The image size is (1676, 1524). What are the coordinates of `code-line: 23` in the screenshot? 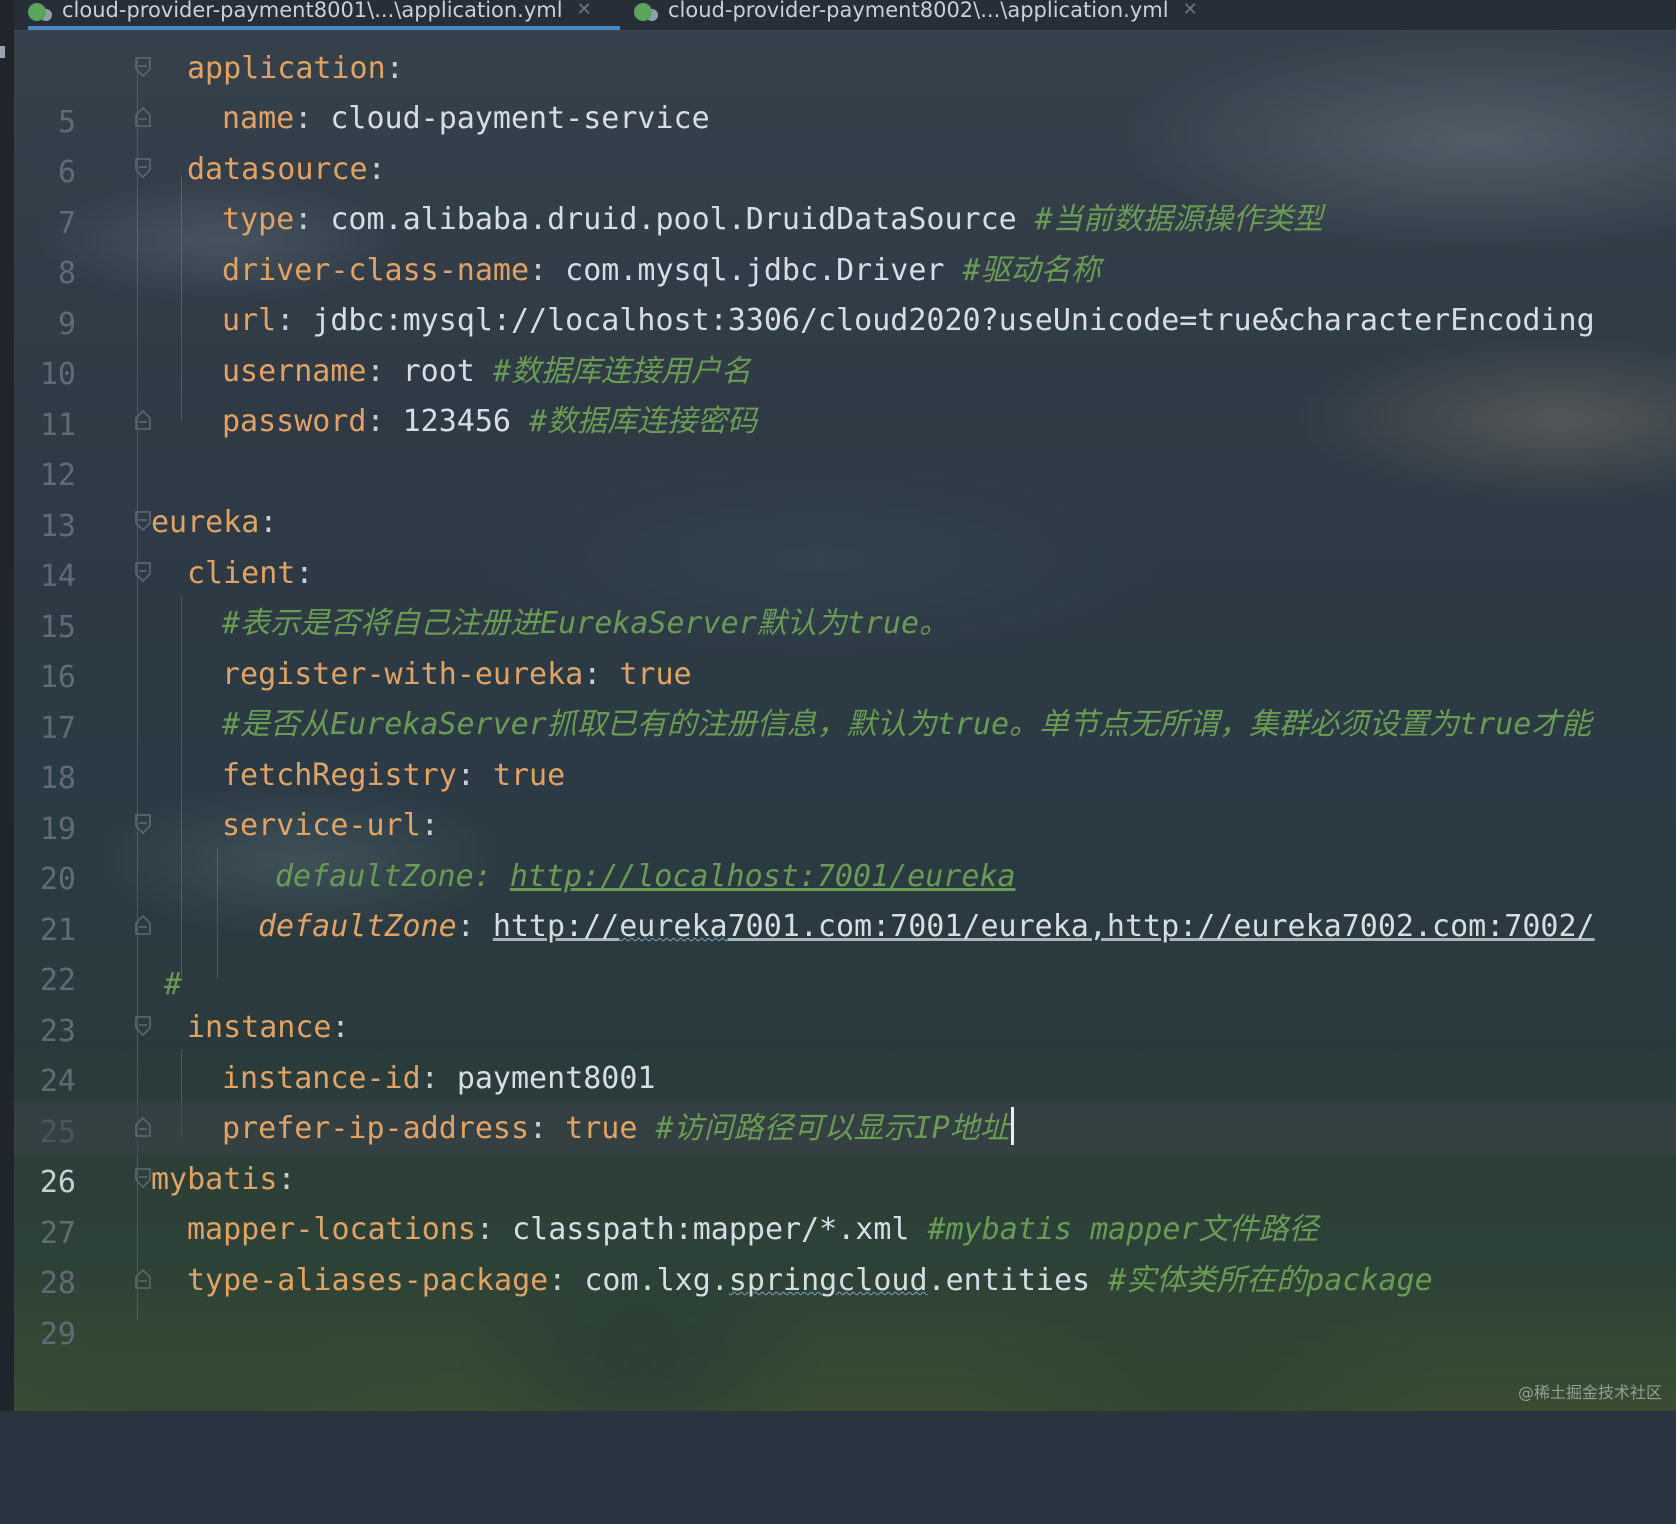 It's located at (845, 1000).